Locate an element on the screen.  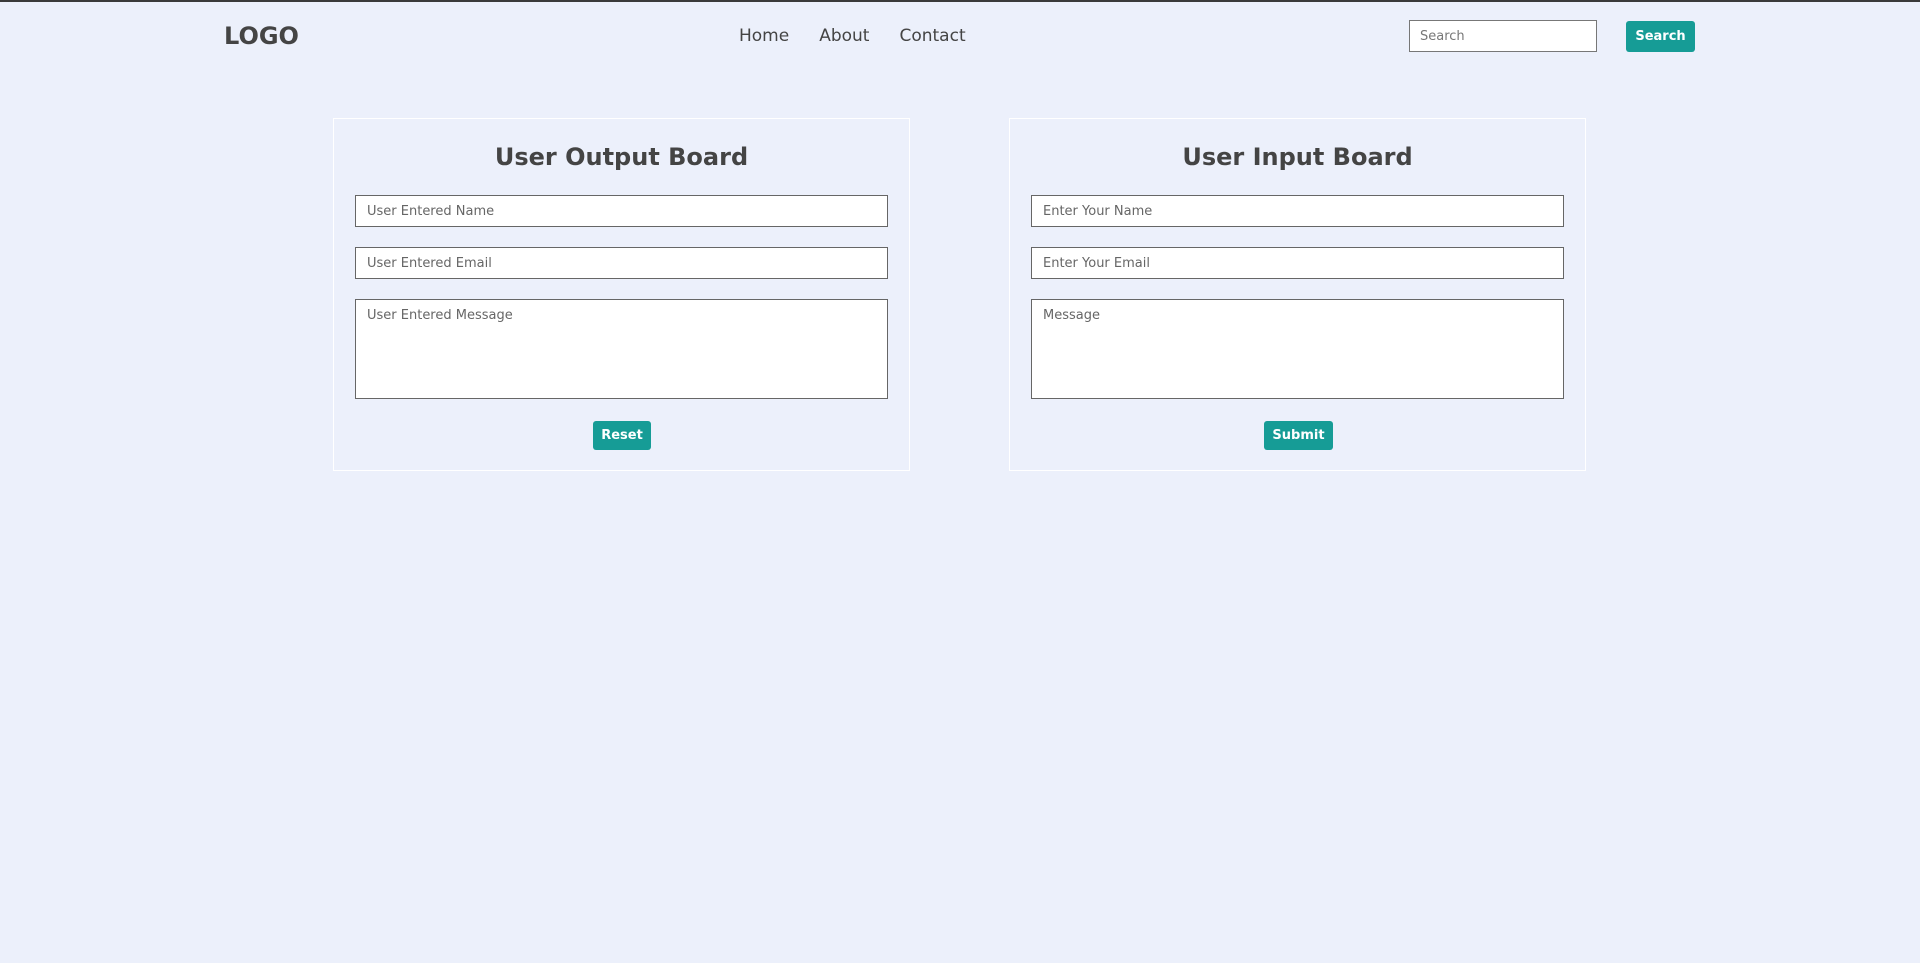
logo: LOGO is located at coordinates (261, 36).